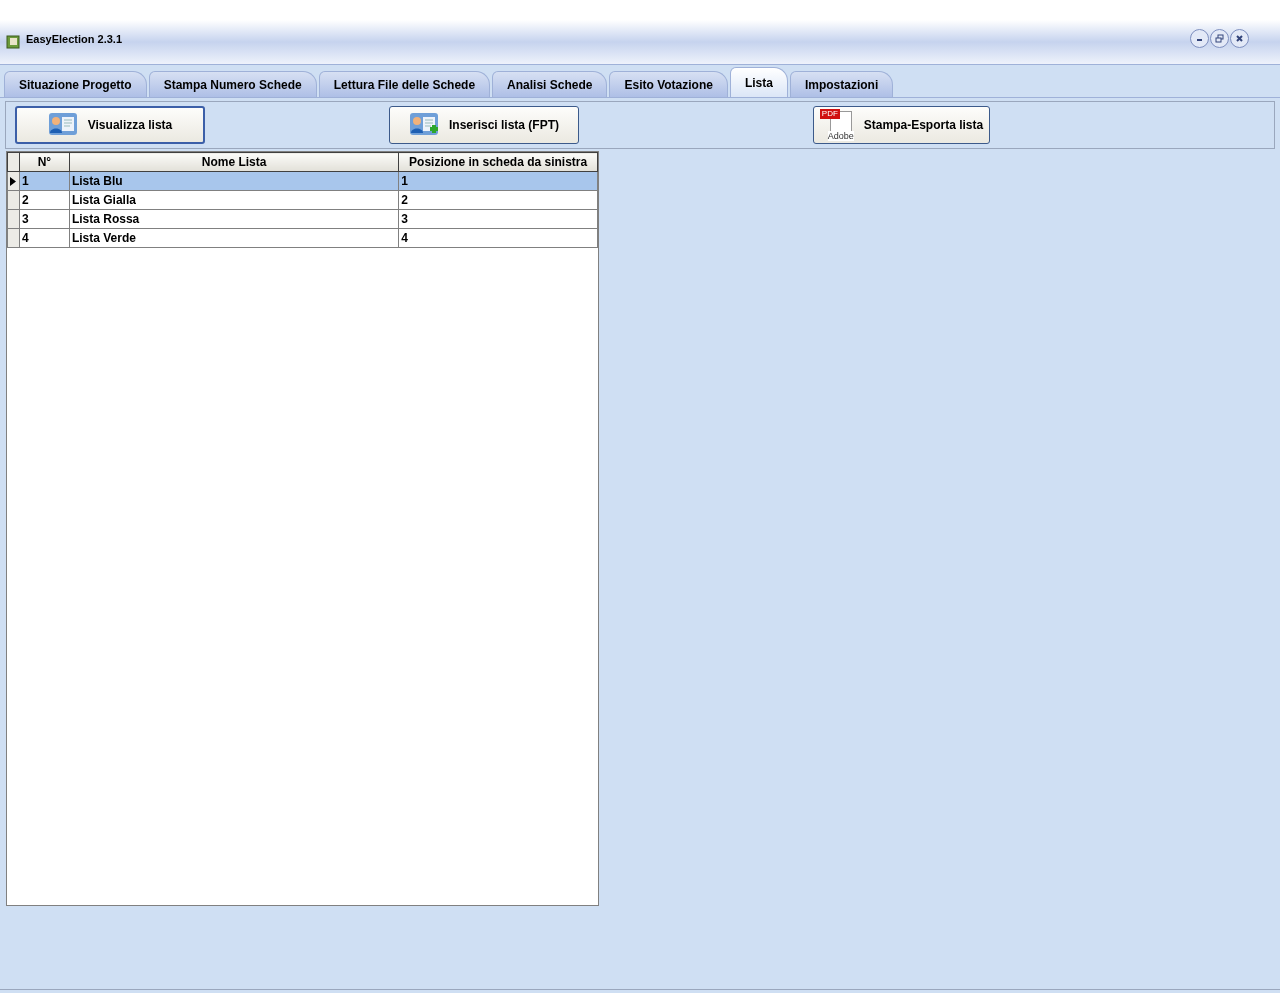  I want to click on toolbar-button: Inserisci lista (FPT), so click(484, 125).